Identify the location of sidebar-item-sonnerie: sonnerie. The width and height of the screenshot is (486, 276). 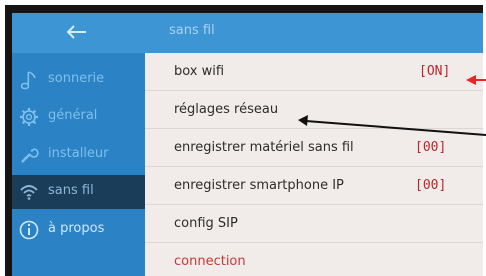
(78, 80).